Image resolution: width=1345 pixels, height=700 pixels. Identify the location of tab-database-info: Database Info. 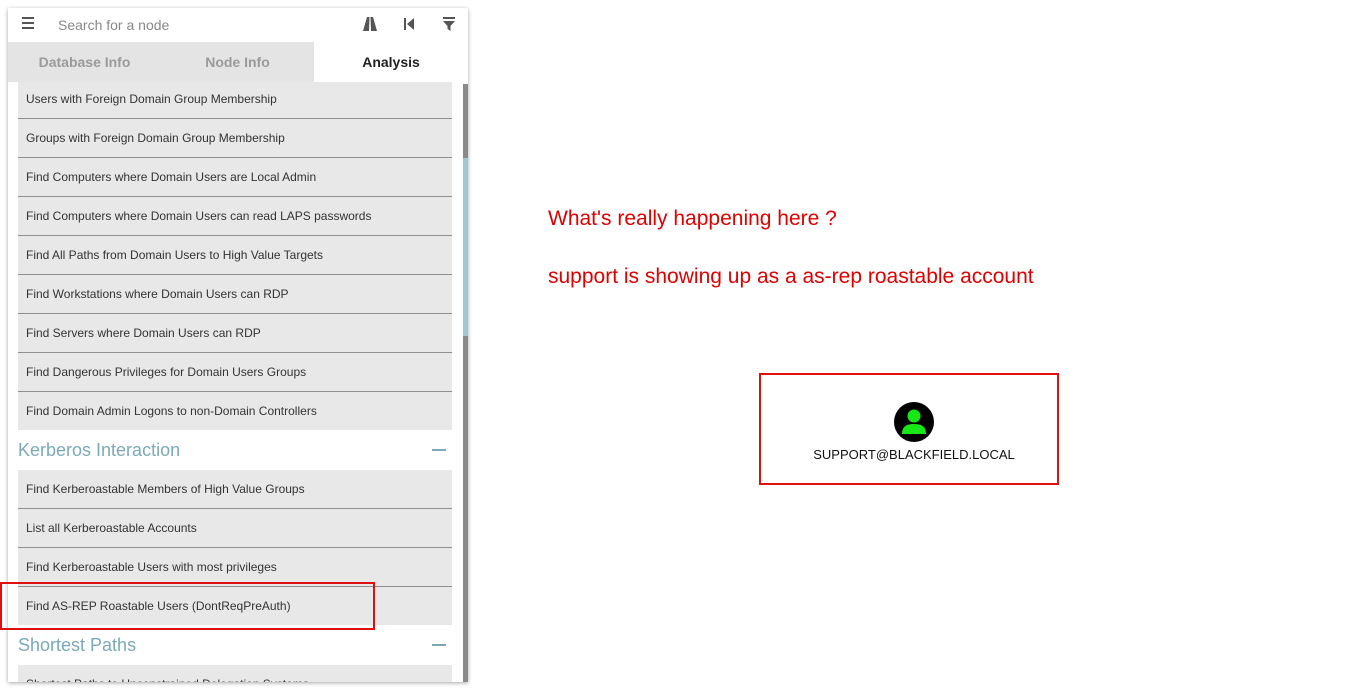
(84, 62).